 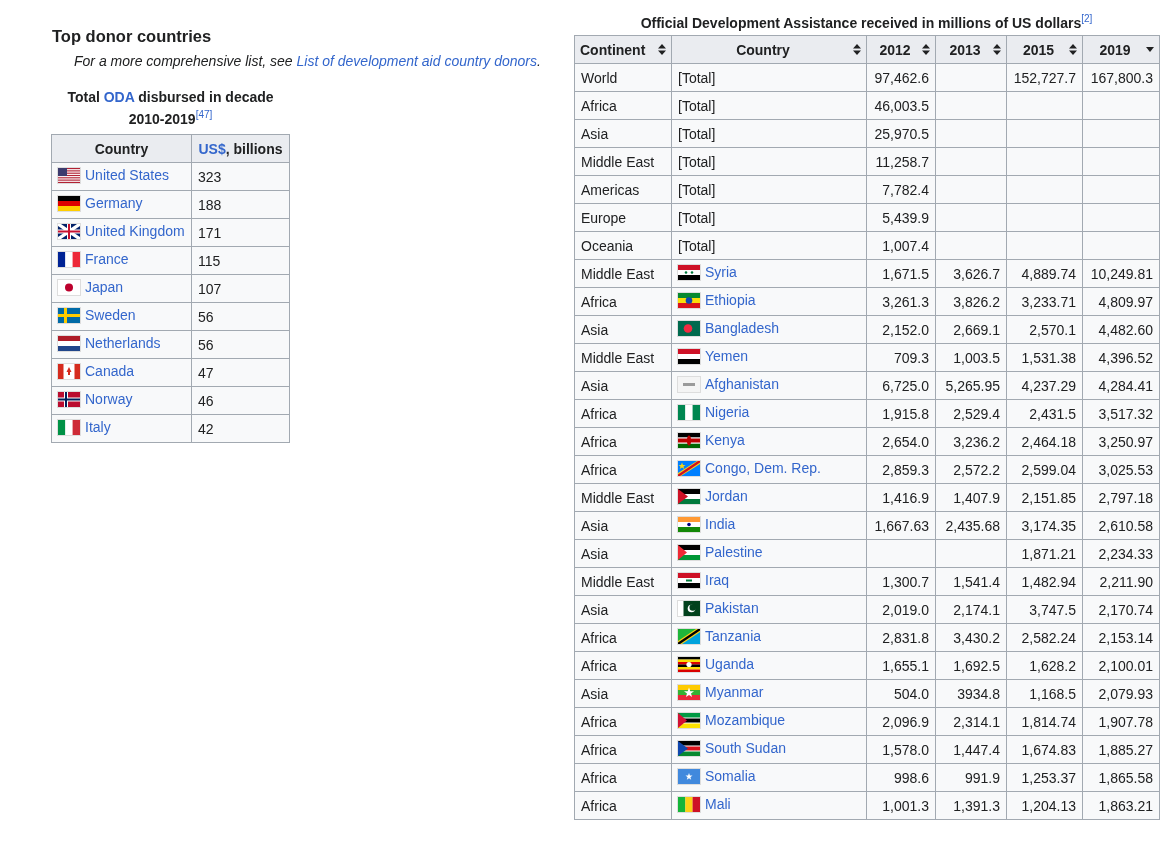 What do you see at coordinates (127, 175) in the screenshot?
I see `country-link: United States` at bounding box center [127, 175].